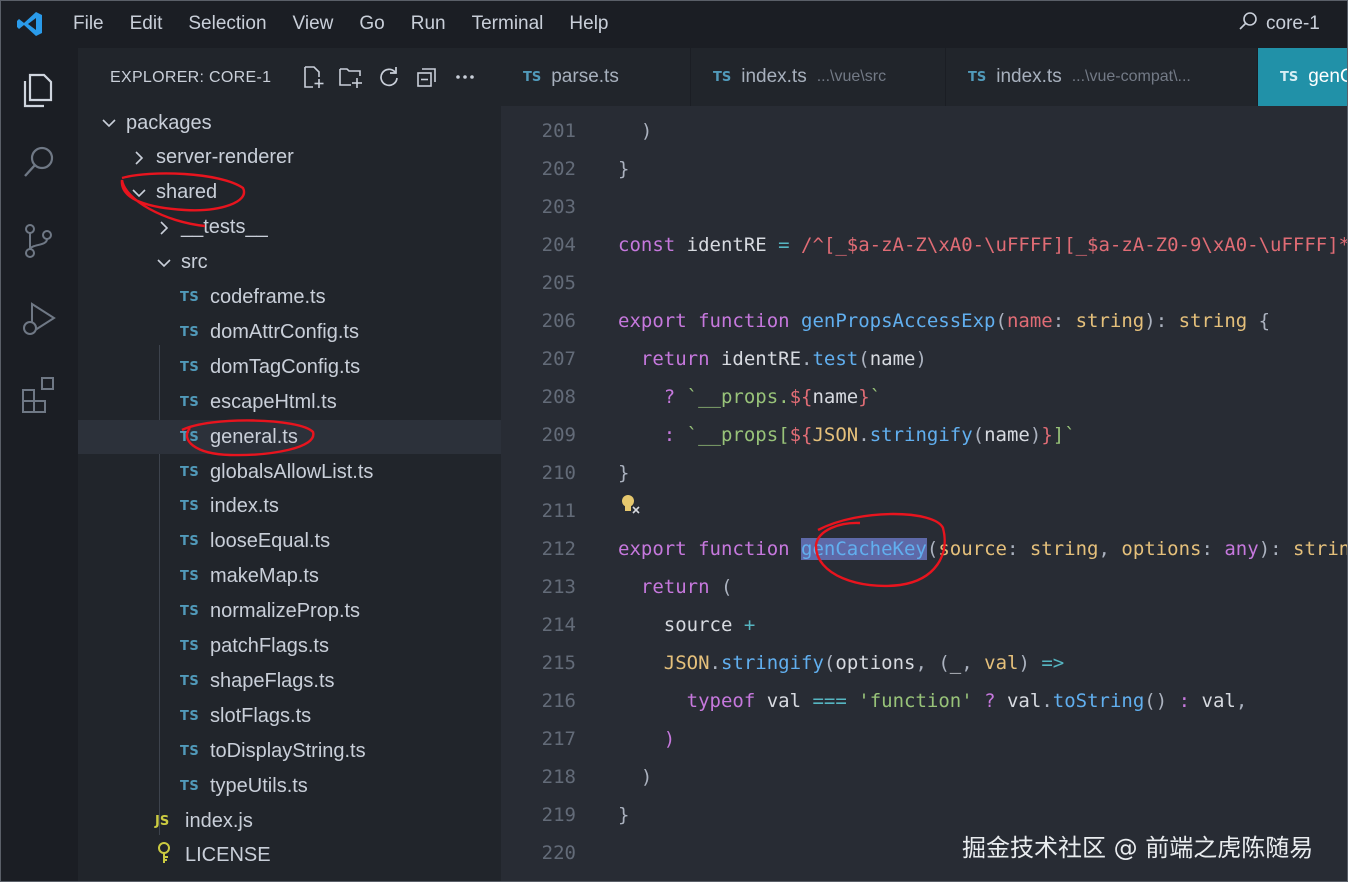 The width and height of the screenshot is (1348, 882). Describe the element at coordinates (289, 367) in the screenshot. I see `tree-file: TS domTagConfig.ts` at that location.